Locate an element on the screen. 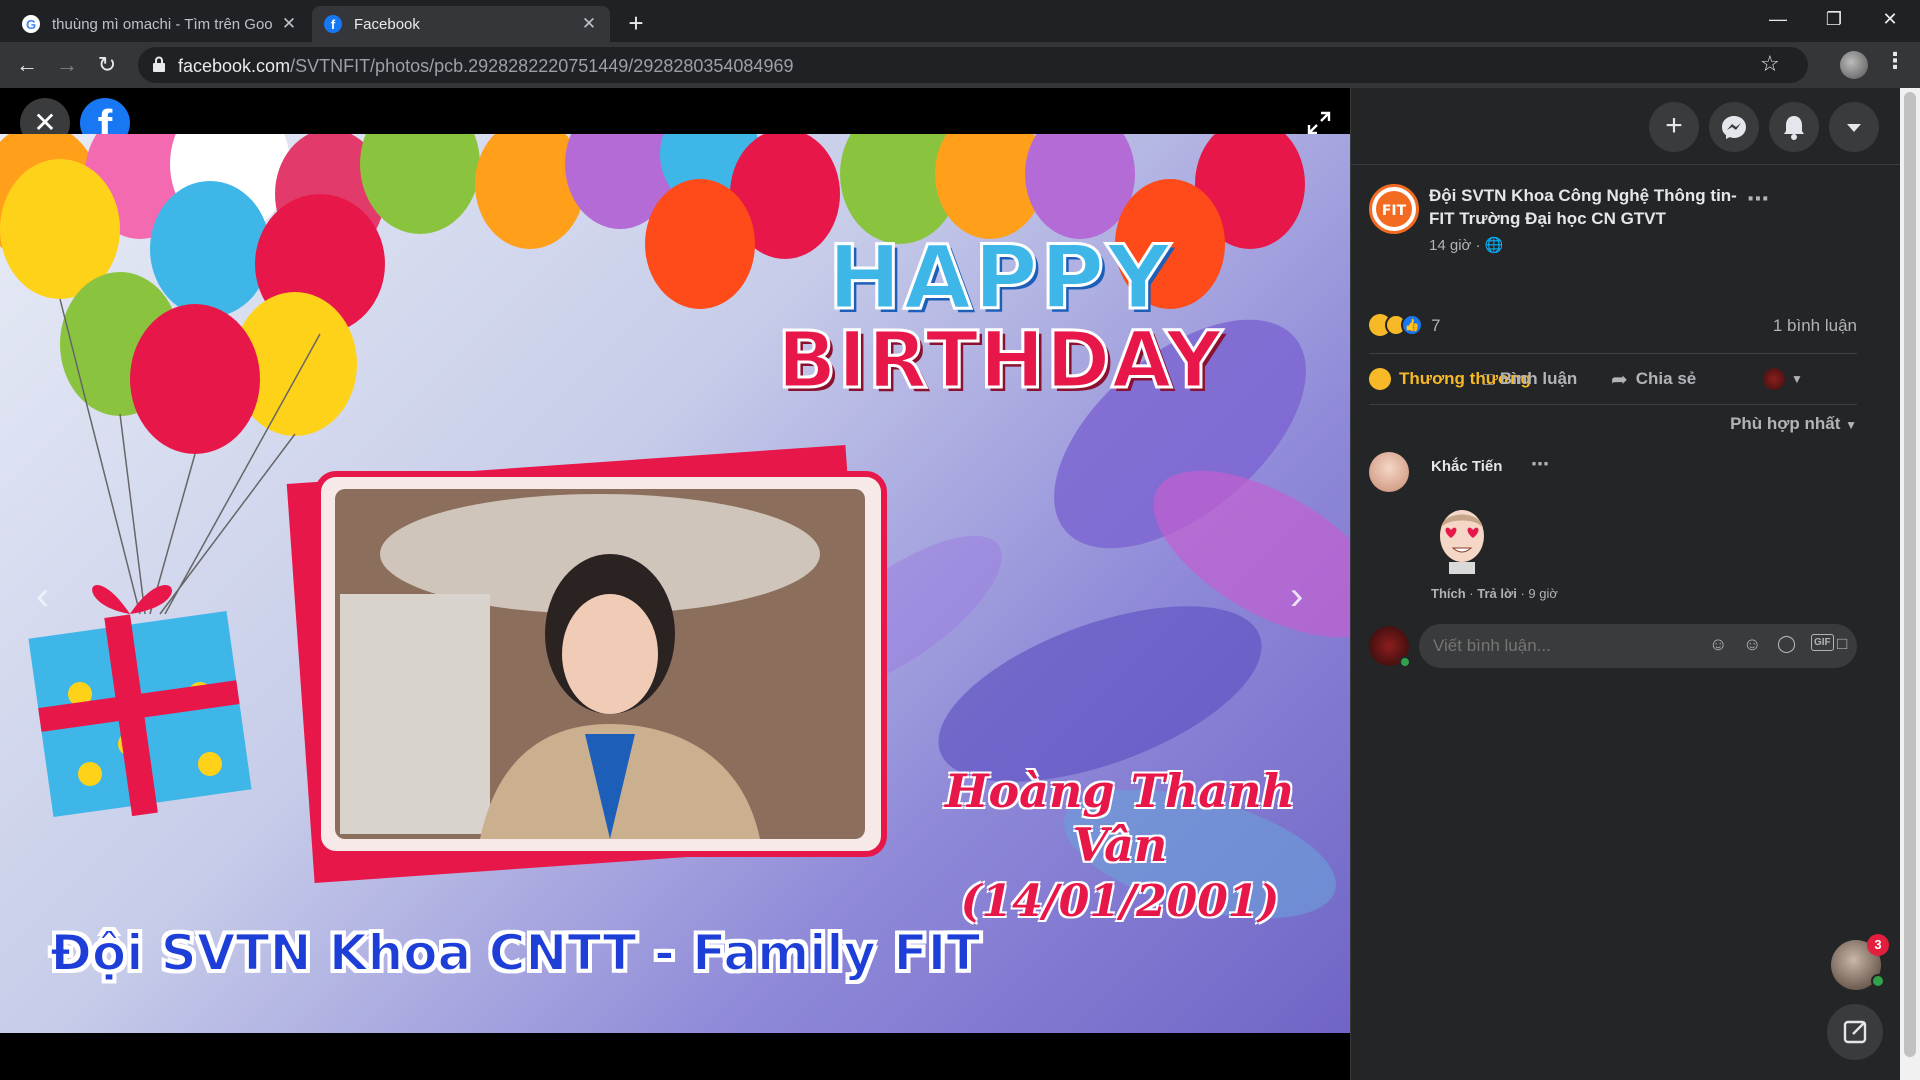 Image resolution: width=1920 pixels, height=1080 pixels. user-avatar is located at coordinates (1774, 379).